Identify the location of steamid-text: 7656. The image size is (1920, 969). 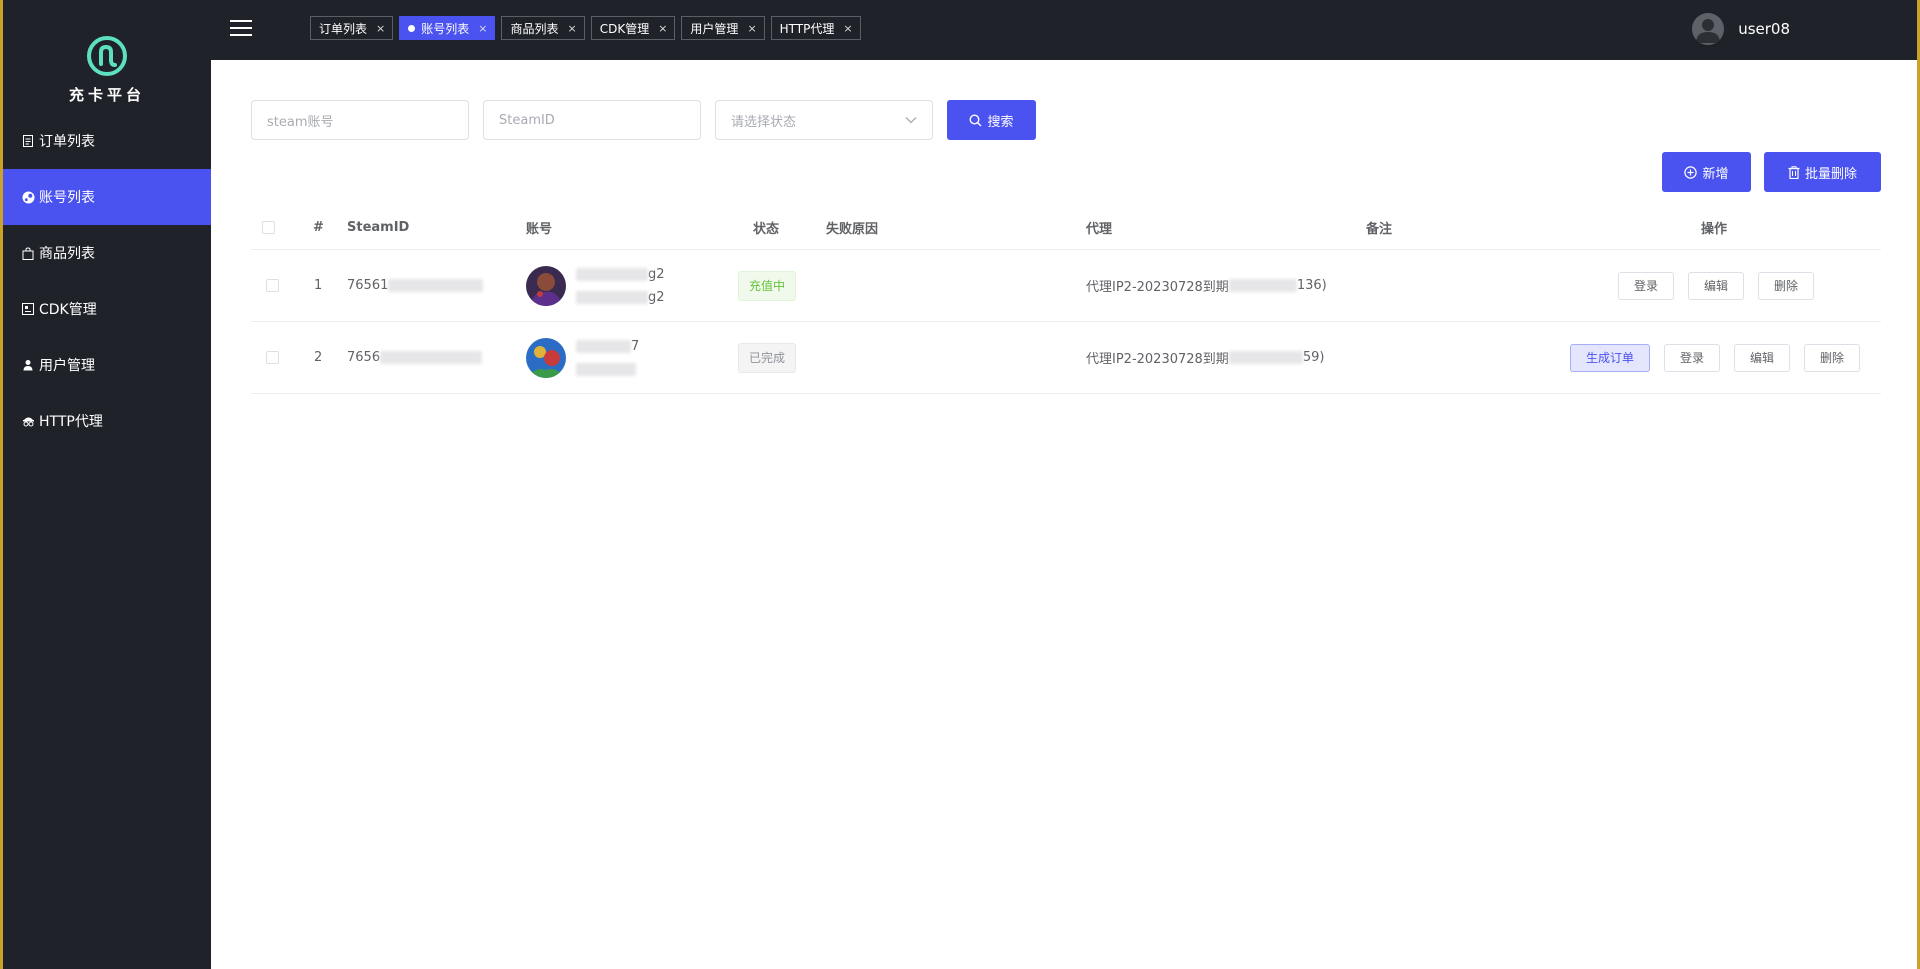
(364, 357).